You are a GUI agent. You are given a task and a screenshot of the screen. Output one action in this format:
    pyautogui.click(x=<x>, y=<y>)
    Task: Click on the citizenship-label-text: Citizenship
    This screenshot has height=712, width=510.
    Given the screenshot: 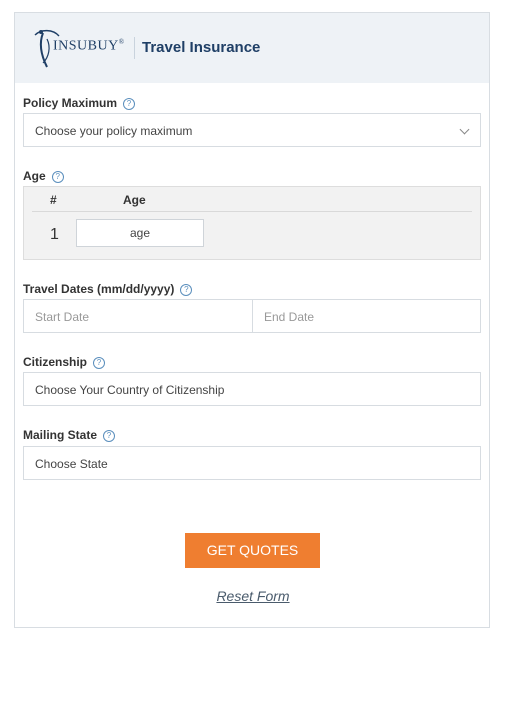 What is the action you would take?
    pyautogui.click(x=55, y=362)
    